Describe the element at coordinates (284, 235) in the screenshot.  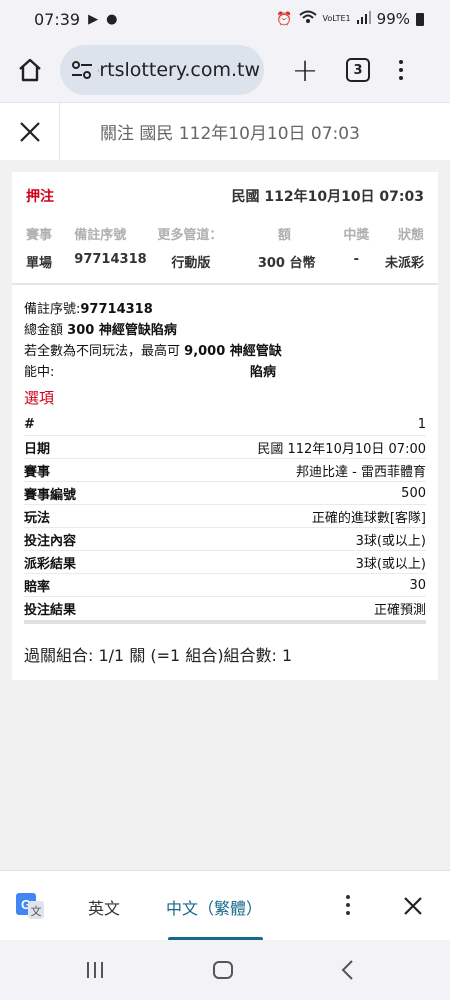
I see `summary-header: 額` at that location.